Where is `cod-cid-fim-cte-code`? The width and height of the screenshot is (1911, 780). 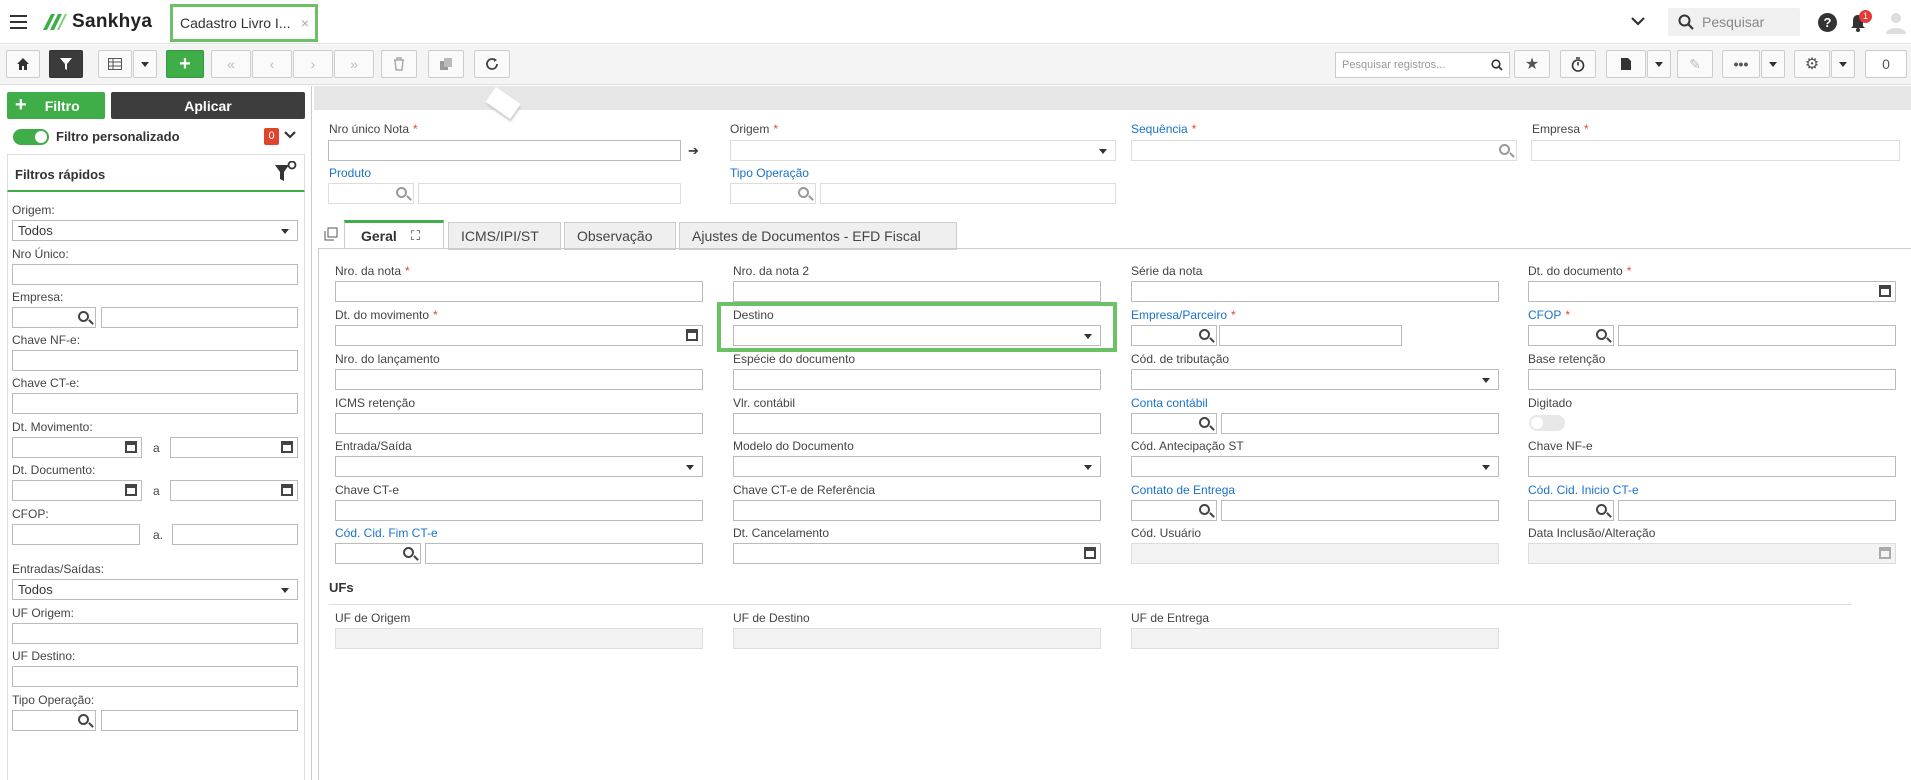
cod-cid-fim-cte-code is located at coordinates (378, 553).